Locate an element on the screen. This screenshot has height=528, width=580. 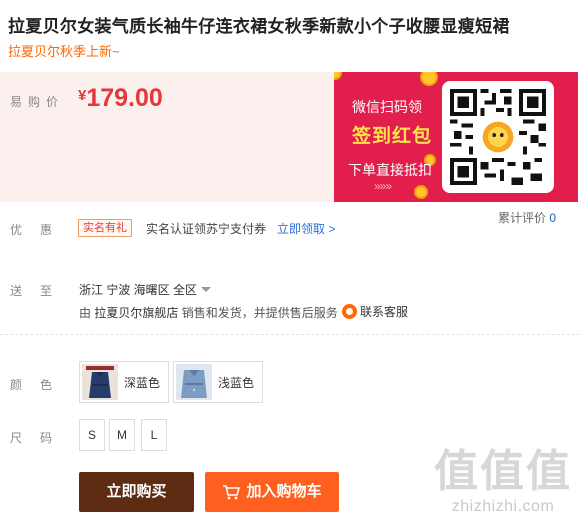
delivery-label: 送至 is located at coordinates (40, 291).